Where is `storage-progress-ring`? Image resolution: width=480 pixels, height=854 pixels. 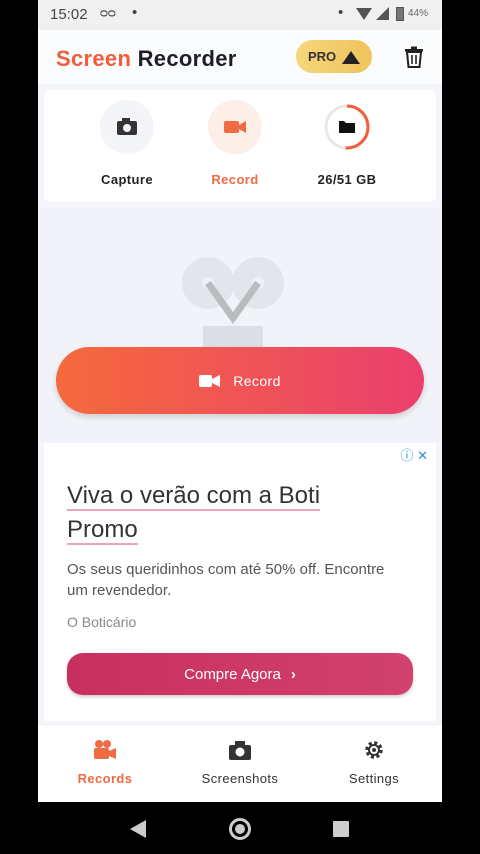
storage-progress-ring is located at coordinates (347, 127).